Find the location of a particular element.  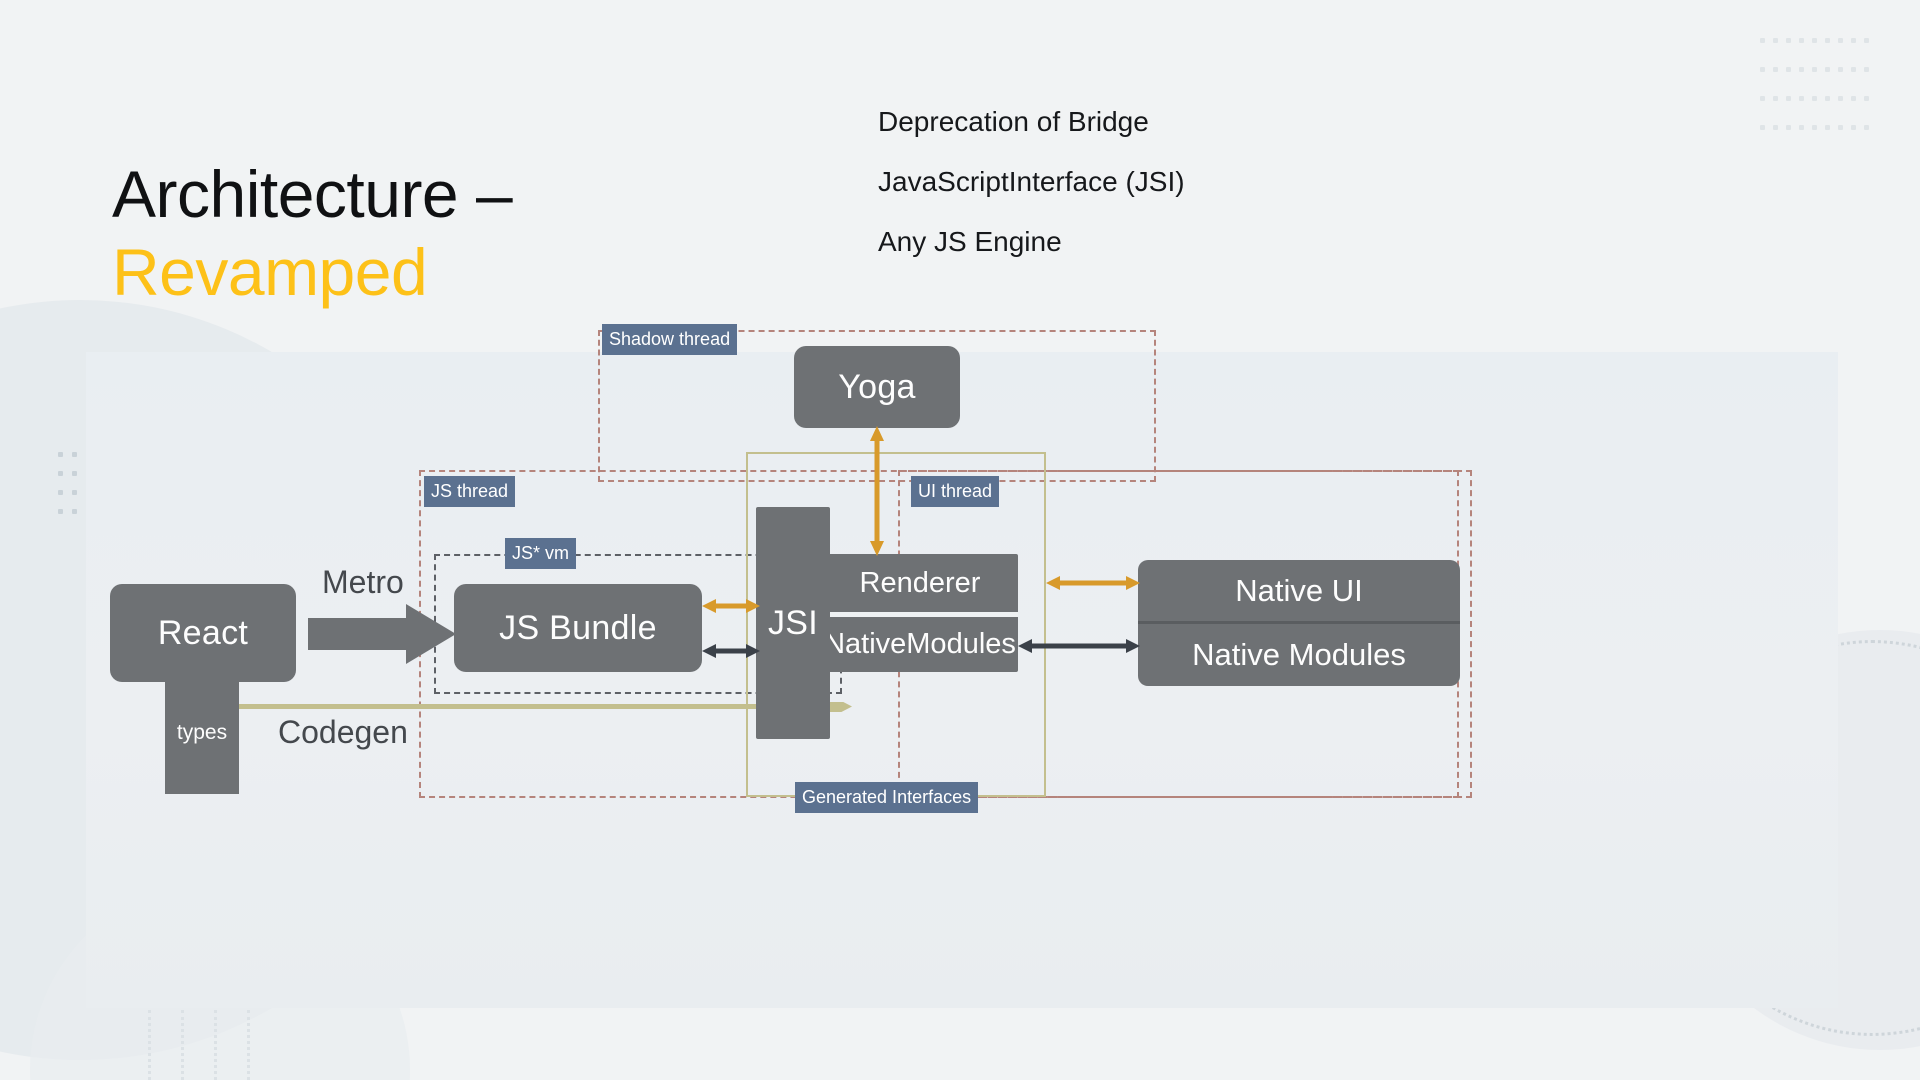

region-label-ui-thread: UI thread is located at coordinates (955, 491).